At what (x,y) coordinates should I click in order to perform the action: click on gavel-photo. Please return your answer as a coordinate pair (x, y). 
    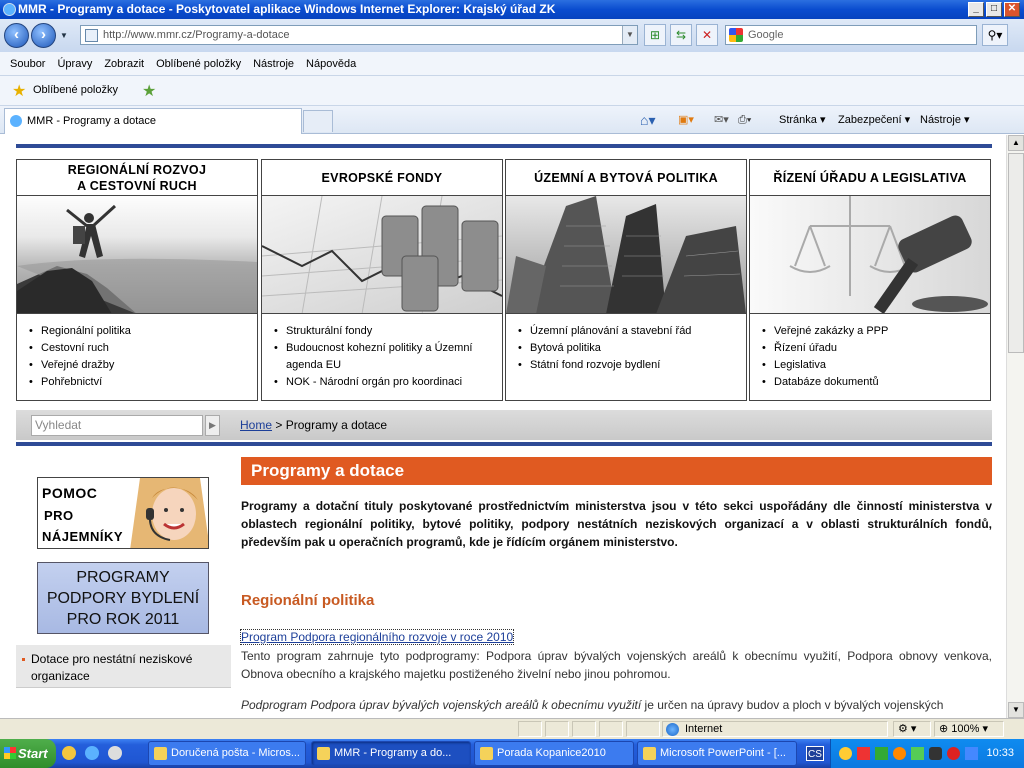
    Looking at the image, I should click on (870, 255).